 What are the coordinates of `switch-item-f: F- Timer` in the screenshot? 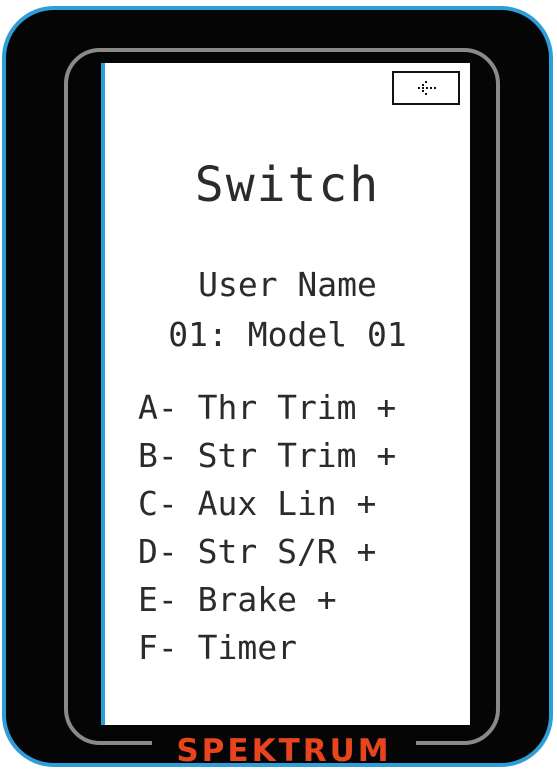 It's located at (298, 650).